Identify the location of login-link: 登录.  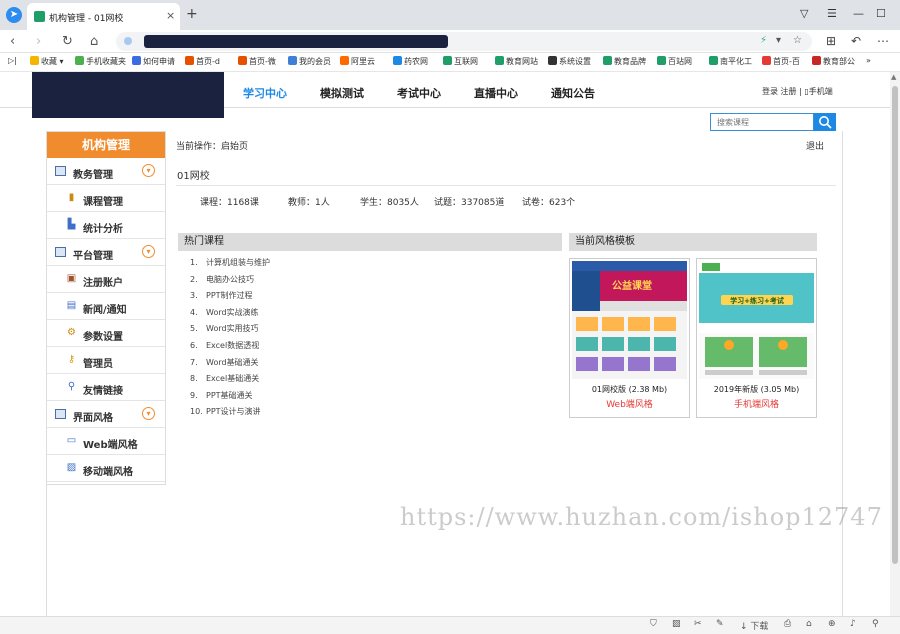
(770, 91).